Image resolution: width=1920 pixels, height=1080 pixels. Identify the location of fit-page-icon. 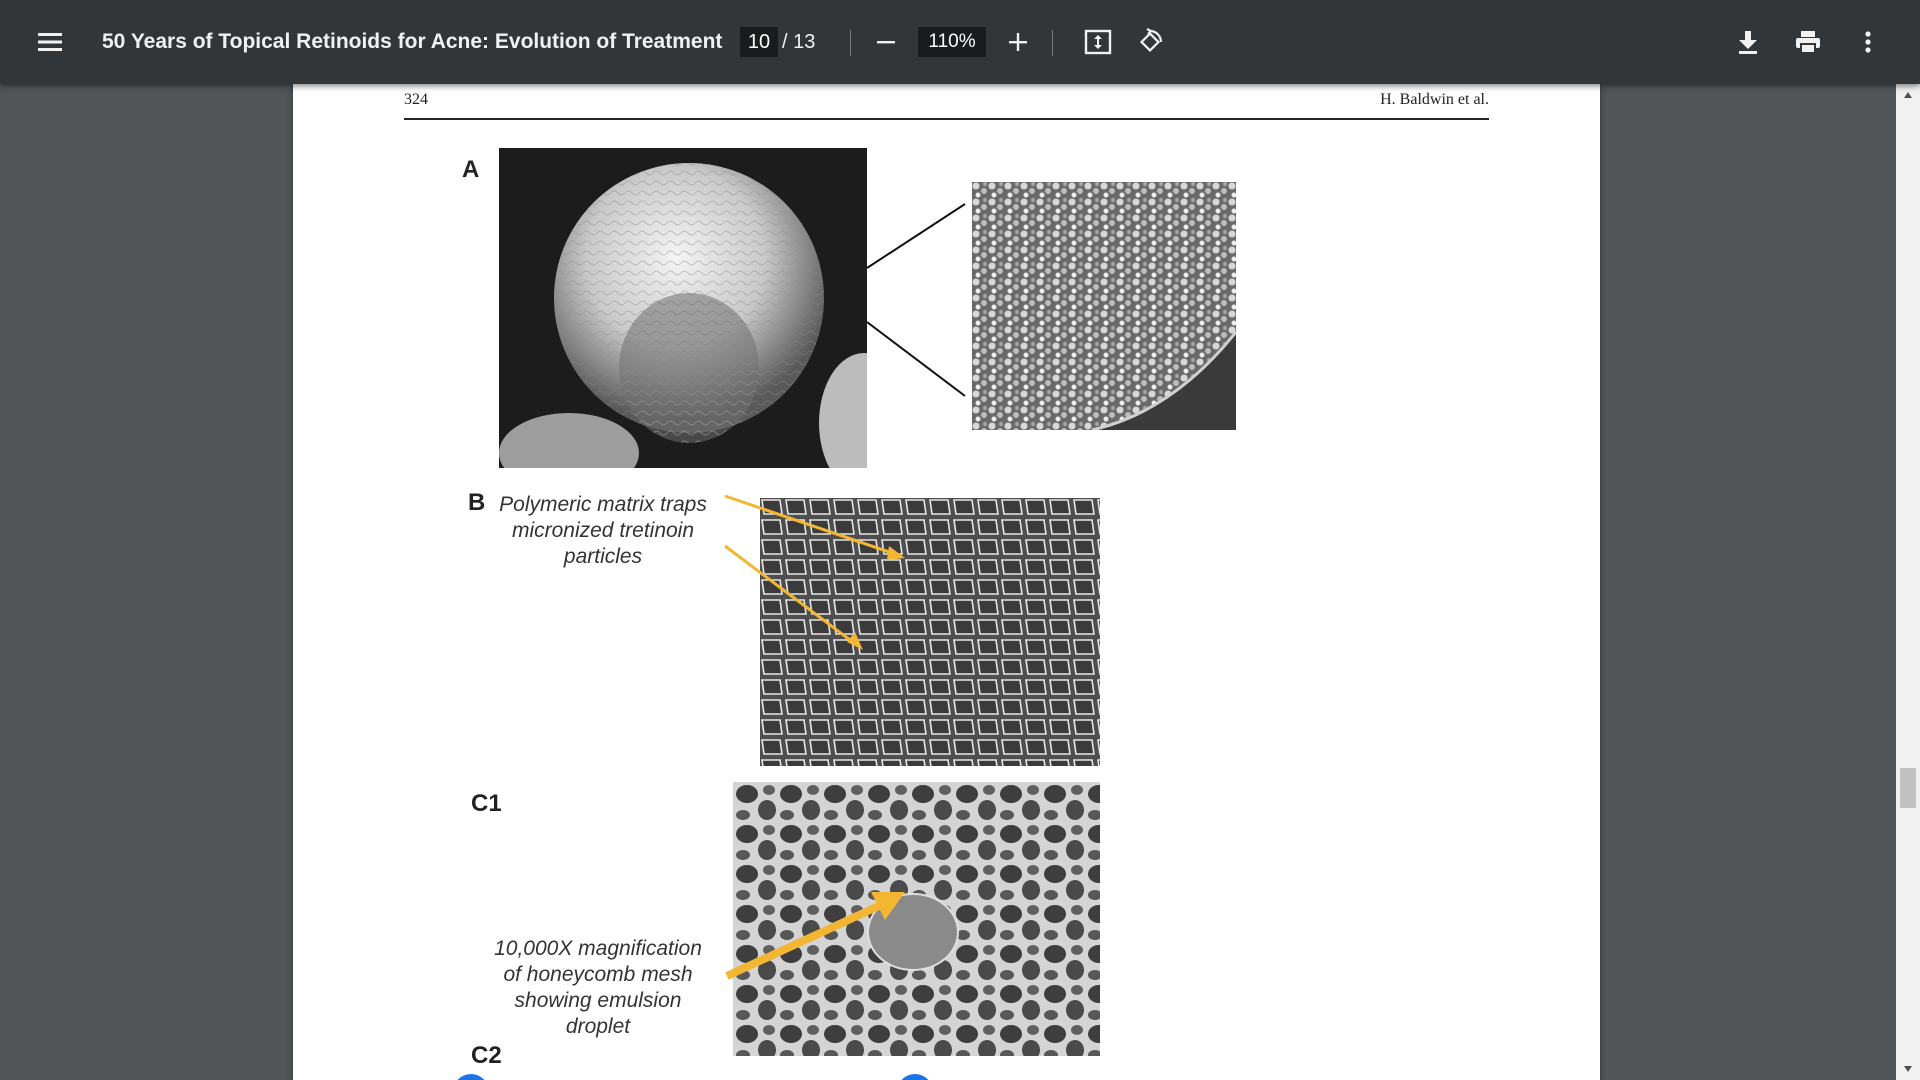
(1098, 42).